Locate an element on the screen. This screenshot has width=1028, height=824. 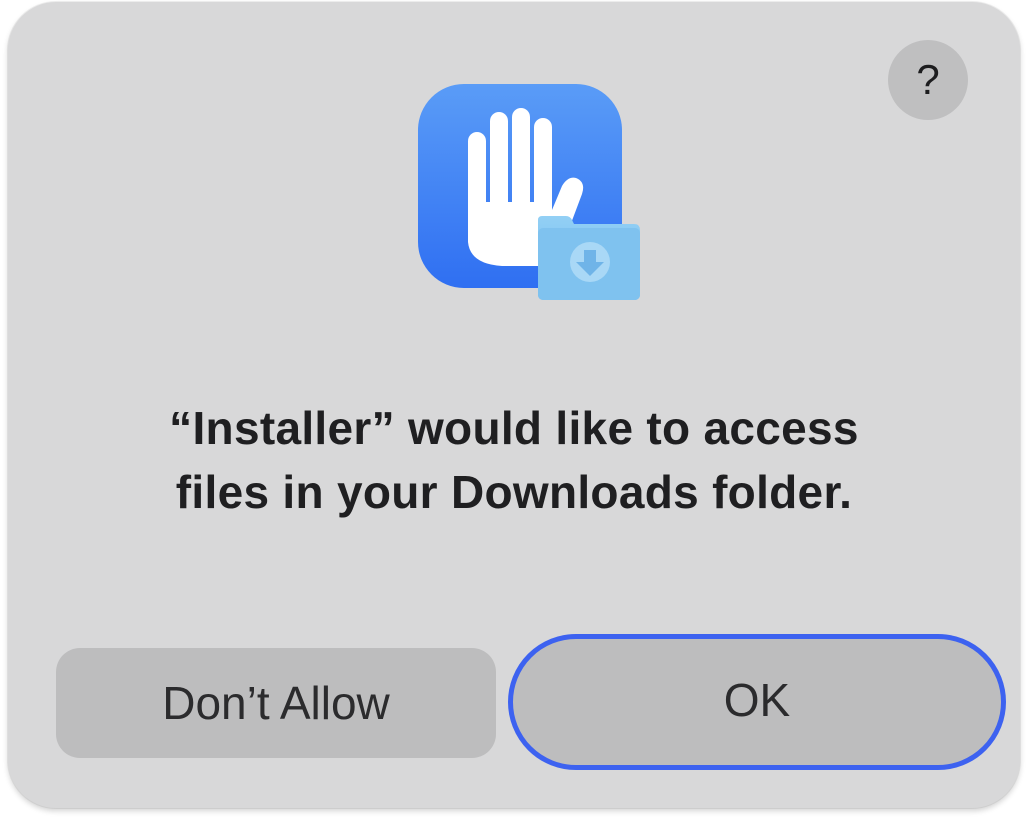
help-button: ? is located at coordinates (928, 80).